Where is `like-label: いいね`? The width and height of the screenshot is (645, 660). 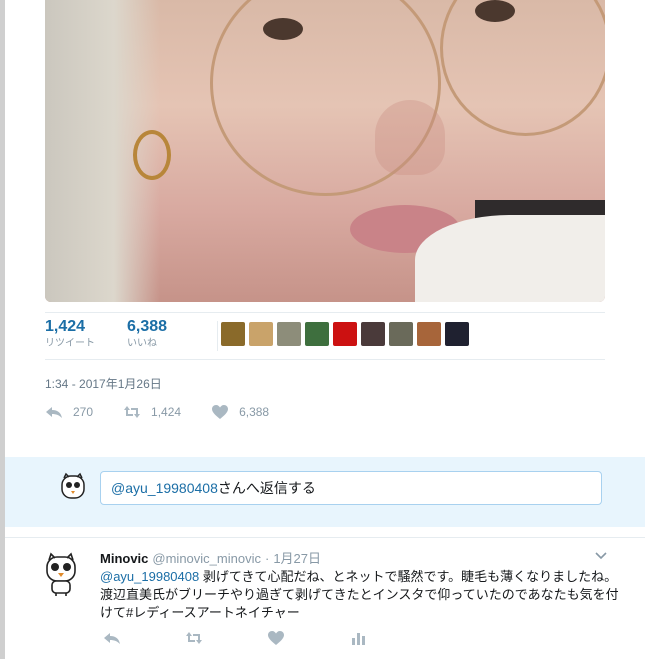 like-label: いいね is located at coordinates (142, 343).